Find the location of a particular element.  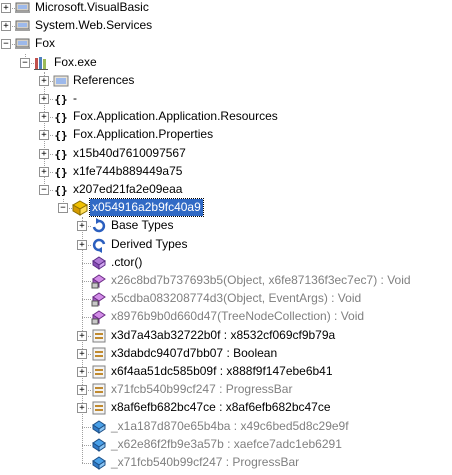

tree-node: + {} Fox.Application.Application.Resources is located at coordinates (226, 117).